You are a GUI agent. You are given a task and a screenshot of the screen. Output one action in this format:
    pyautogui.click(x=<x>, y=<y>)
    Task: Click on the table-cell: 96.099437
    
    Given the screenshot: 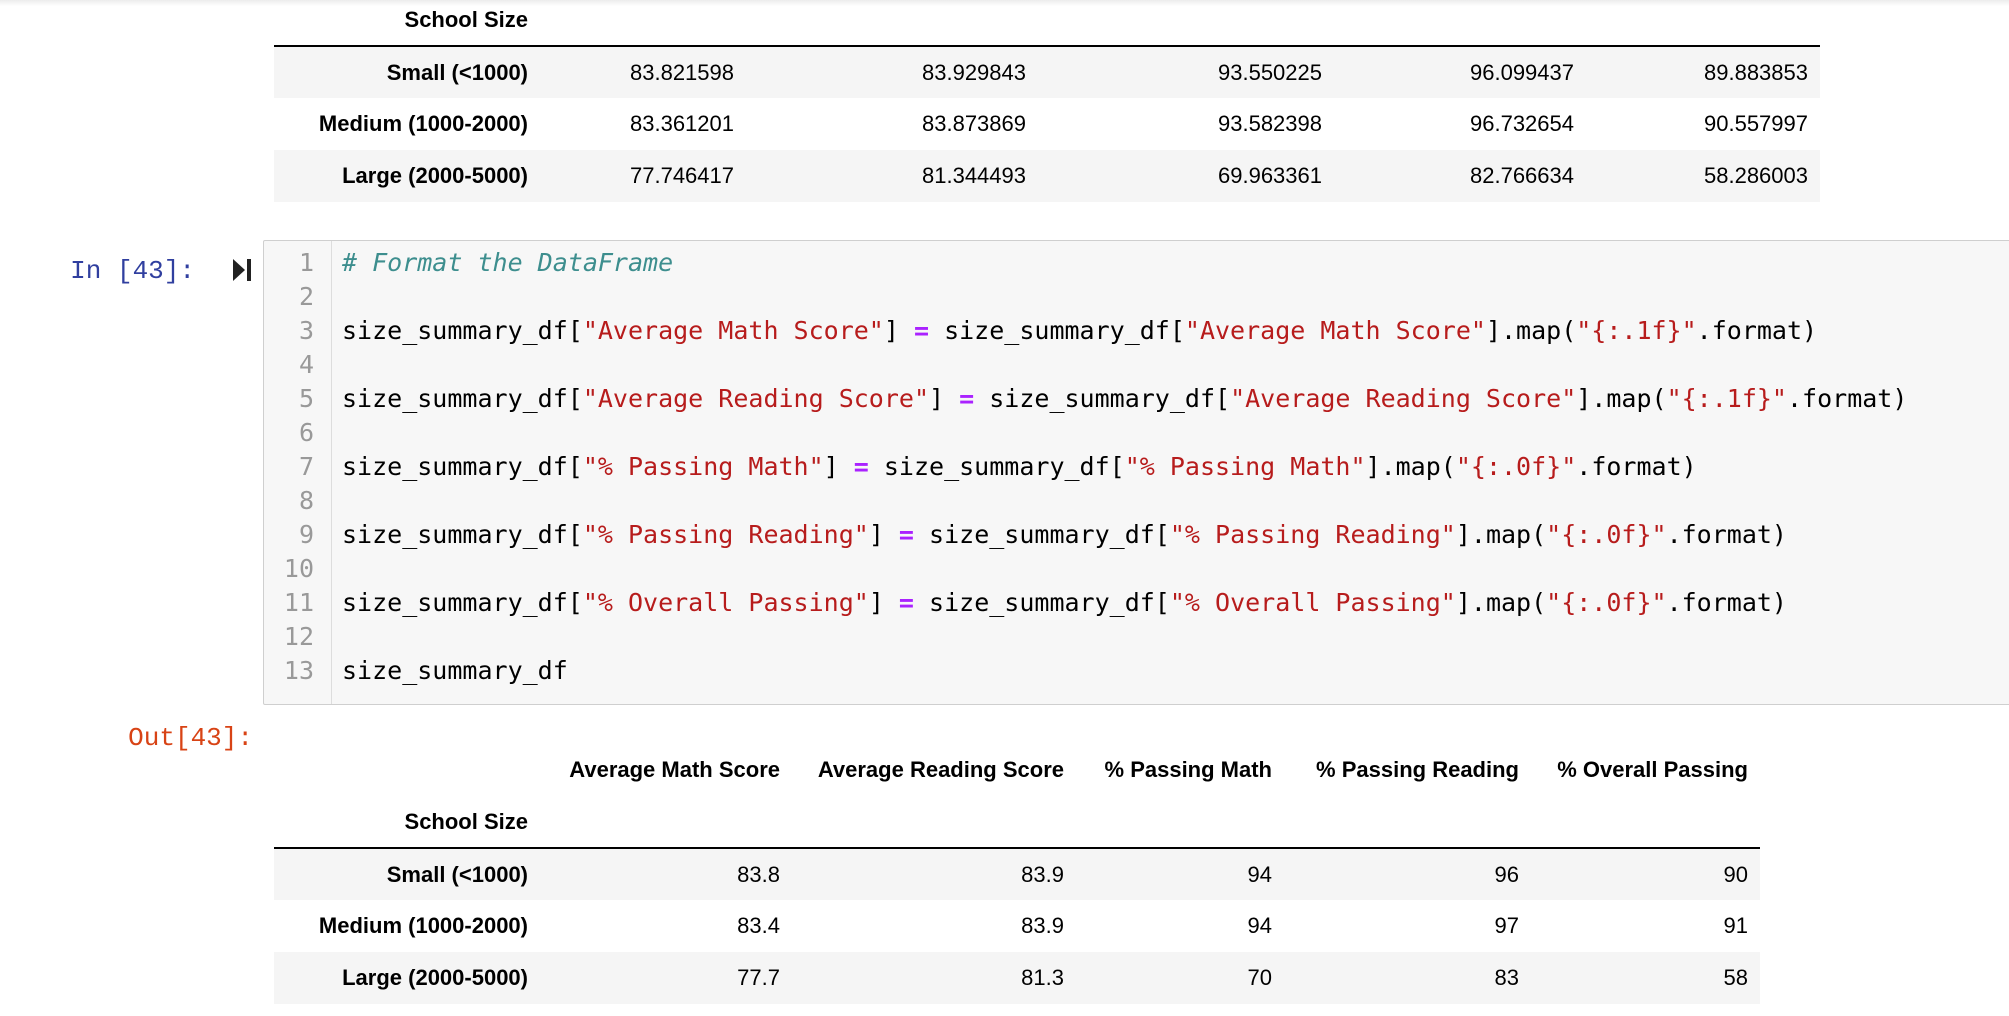 What is the action you would take?
    pyautogui.click(x=1522, y=72)
    